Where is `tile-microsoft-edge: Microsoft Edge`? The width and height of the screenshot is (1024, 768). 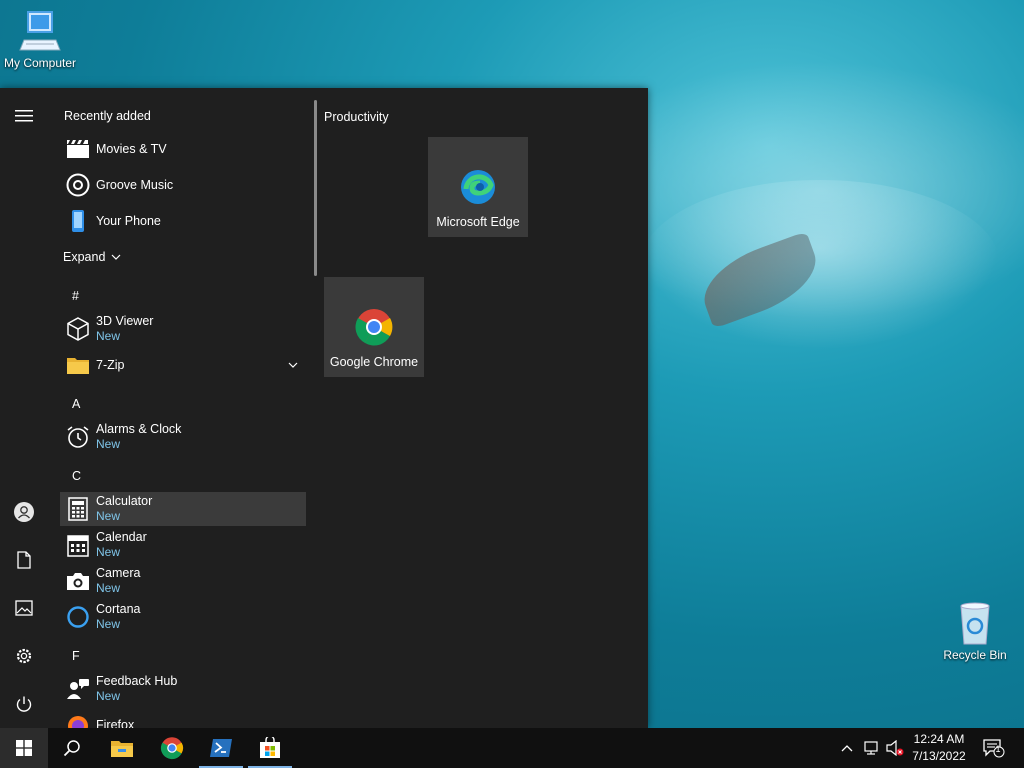
tile-microsoft-edge: Microsoft Edge is located at coordinates (478, 187).